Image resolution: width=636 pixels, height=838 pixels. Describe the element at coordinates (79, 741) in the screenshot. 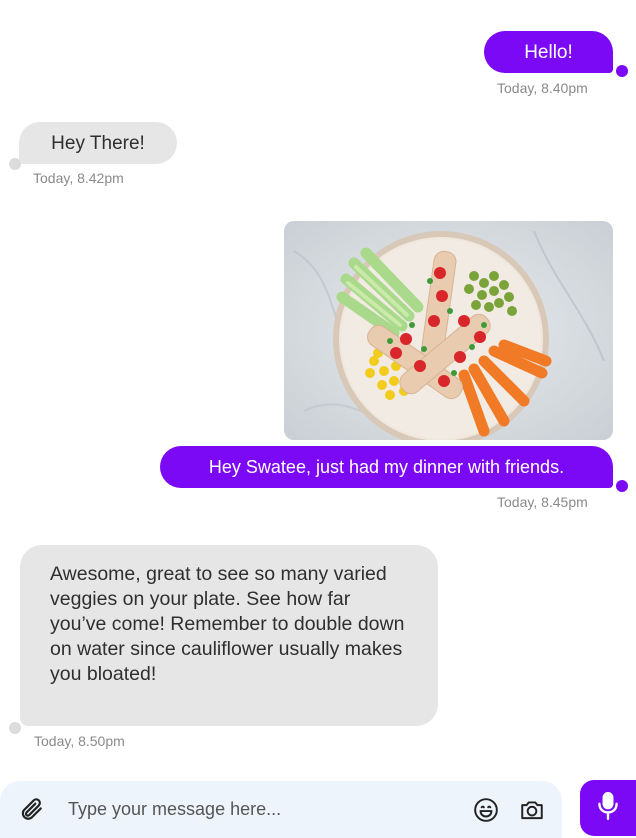

I see `message-timestamp: Today, 8.50pm` at that location.